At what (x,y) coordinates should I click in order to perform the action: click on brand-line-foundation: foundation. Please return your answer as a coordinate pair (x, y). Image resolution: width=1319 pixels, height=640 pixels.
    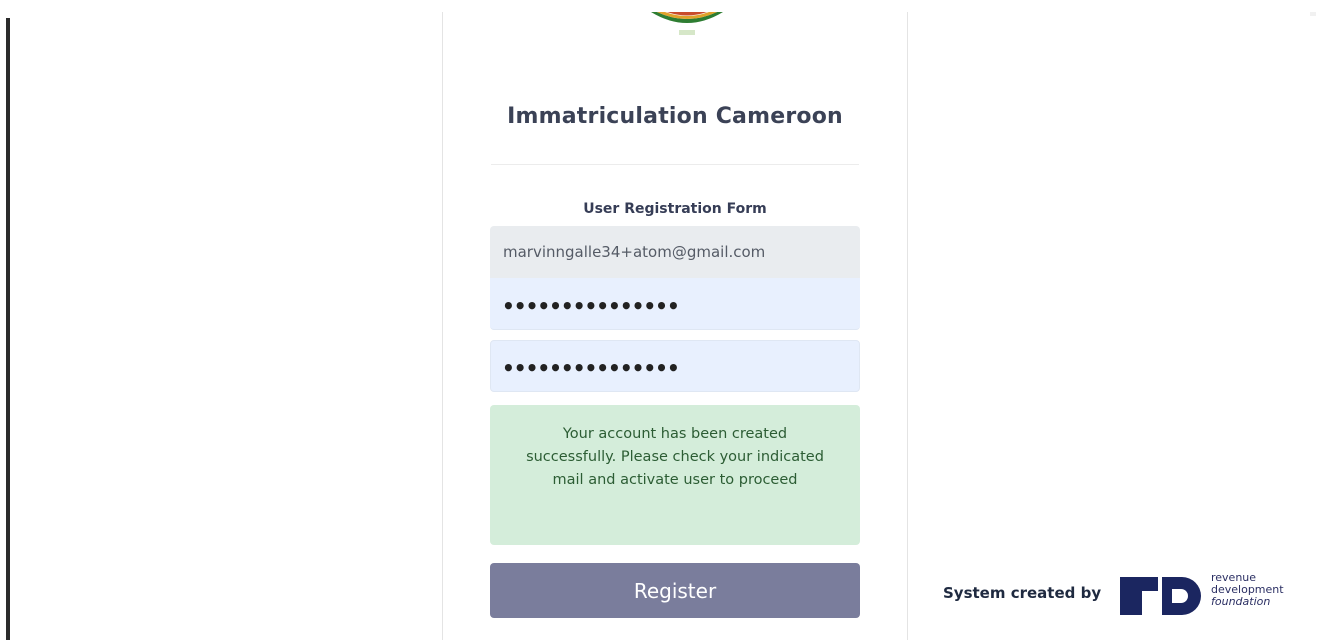
    Looking at the image, I should click on (1241, 601).